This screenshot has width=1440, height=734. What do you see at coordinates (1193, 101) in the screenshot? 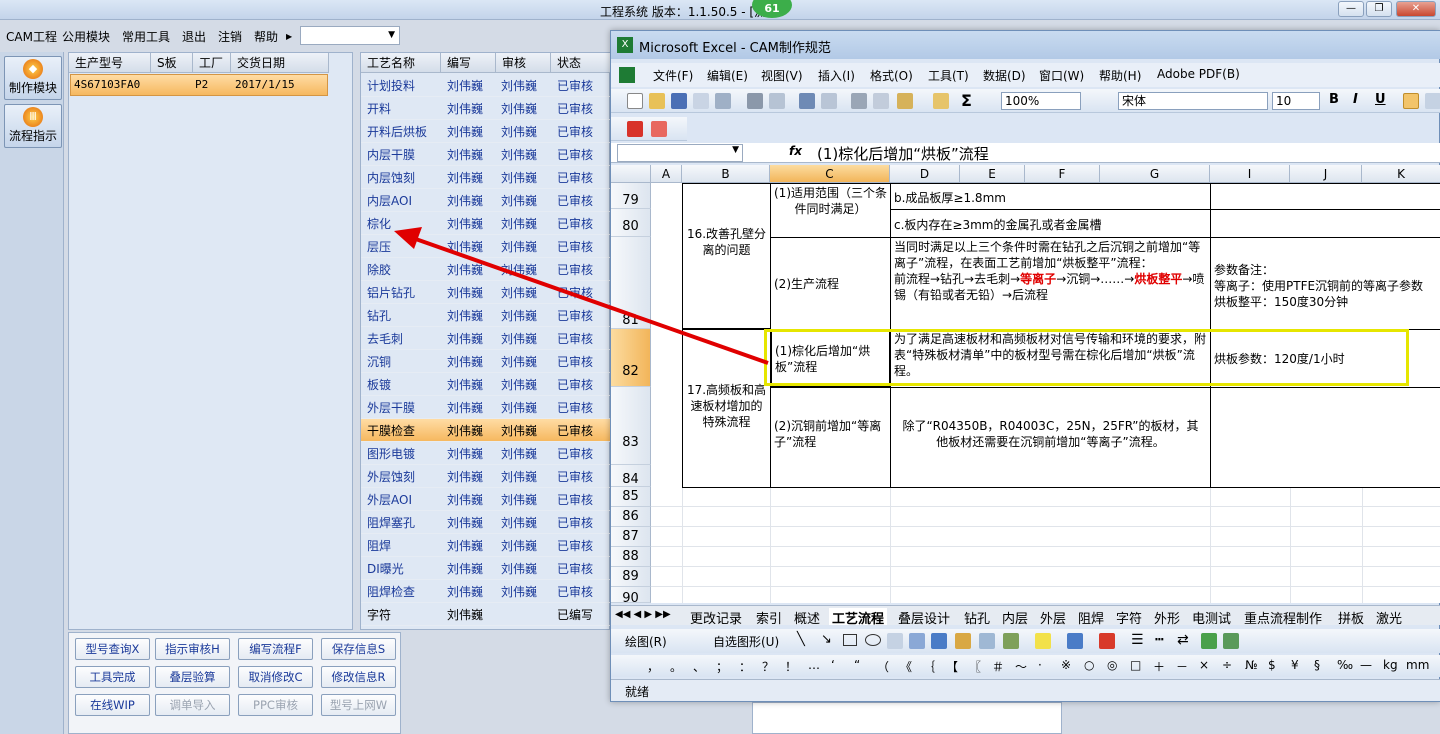
I see `font-select: 宋体` at bounding box center [1193, 101].